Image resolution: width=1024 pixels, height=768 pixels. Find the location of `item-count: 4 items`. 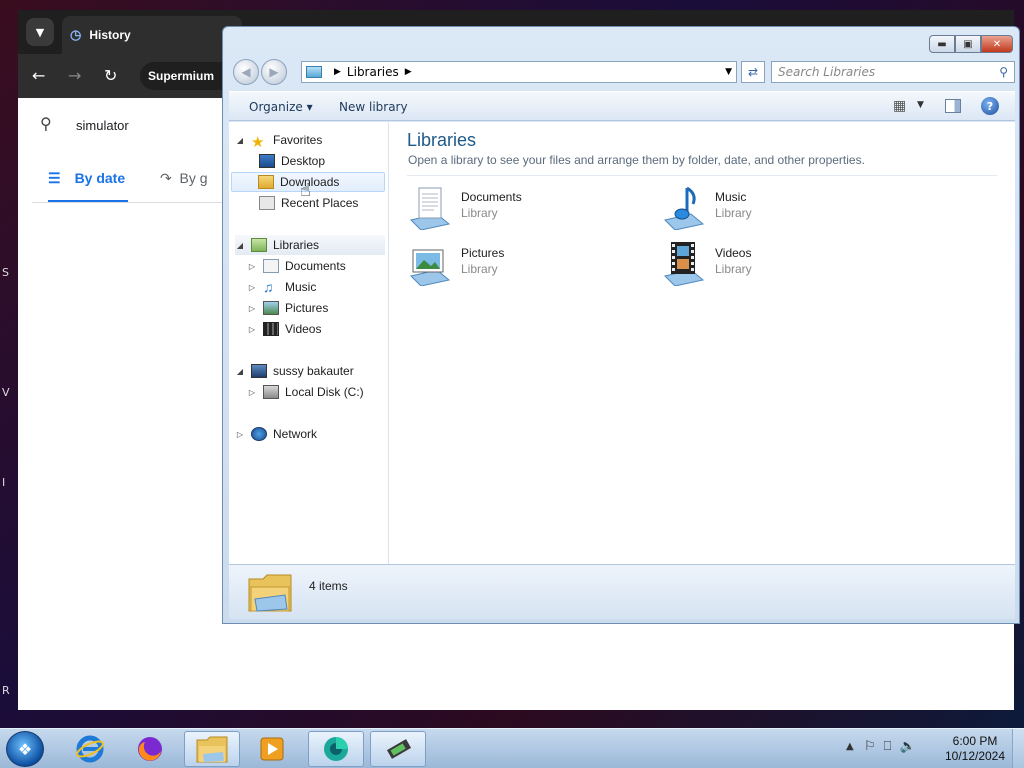

item-count: 4 items is located at coordinates (328, 586).